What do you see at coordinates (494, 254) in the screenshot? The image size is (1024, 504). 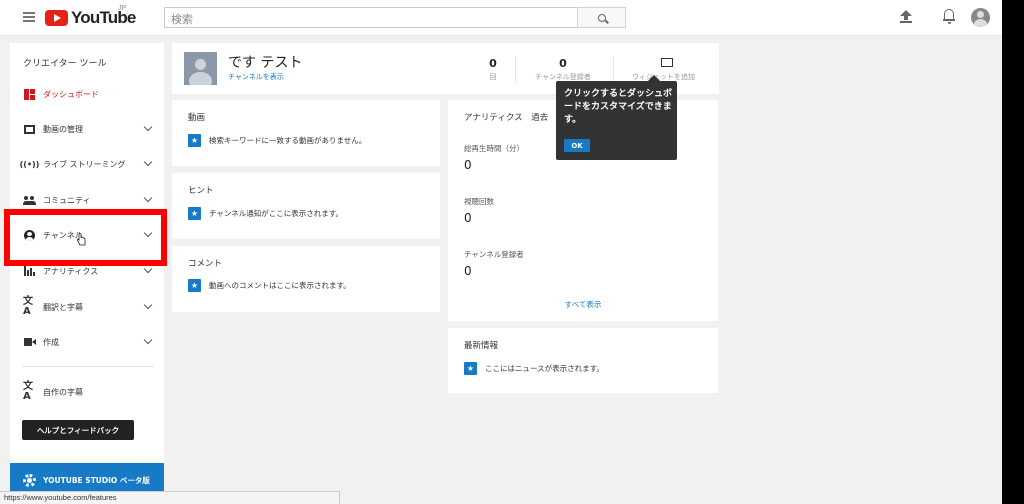 I see `subscribers-metric-label: チャンネル登録者` at bounding box center [494, 254].